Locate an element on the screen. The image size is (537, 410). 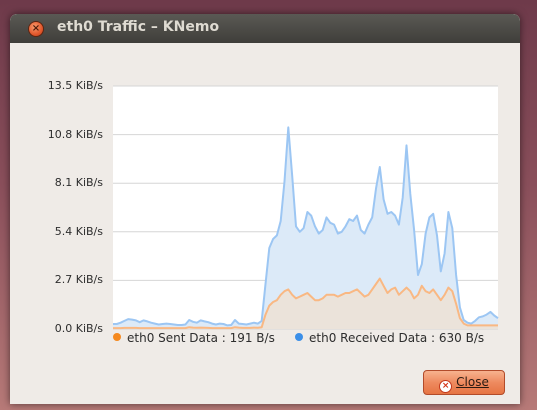
window-title: eth0 Traffic – KNemo is located at coordinates (138, 27).